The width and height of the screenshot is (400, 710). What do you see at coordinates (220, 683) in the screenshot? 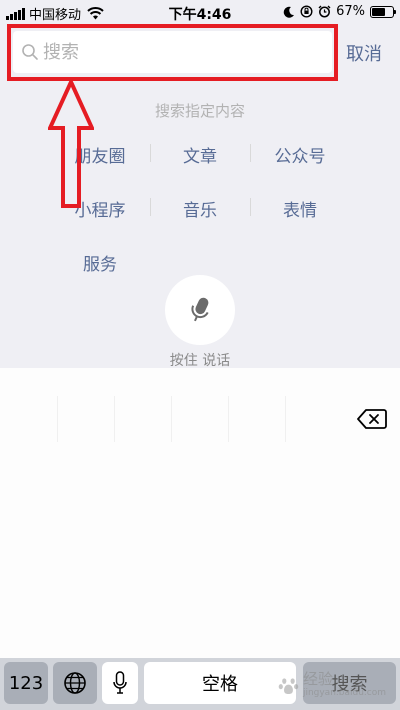
I see `space-key: 空格` at bounding box center [220, 683].